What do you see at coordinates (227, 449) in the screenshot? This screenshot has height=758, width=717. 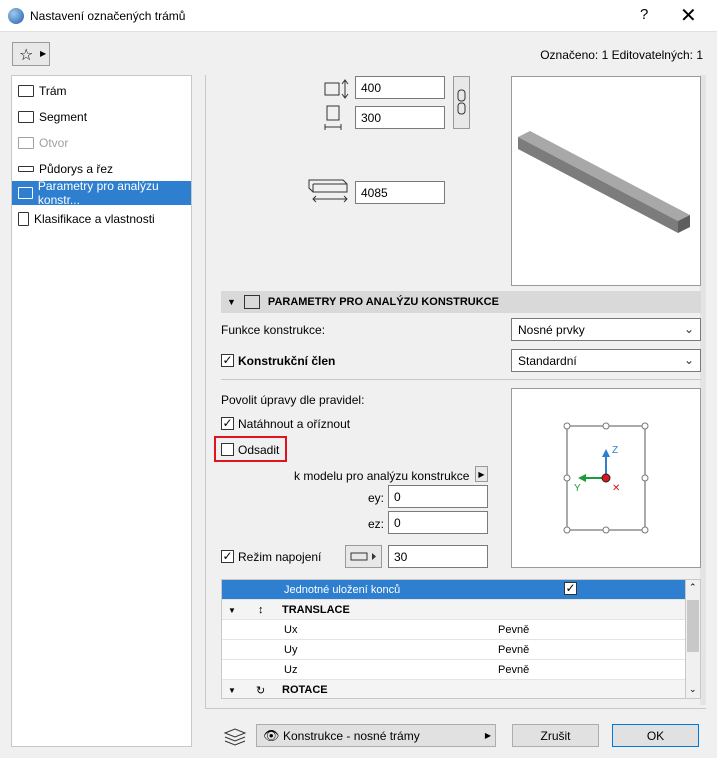 I see `offset-checkbox` at bounding box center [227, 449].